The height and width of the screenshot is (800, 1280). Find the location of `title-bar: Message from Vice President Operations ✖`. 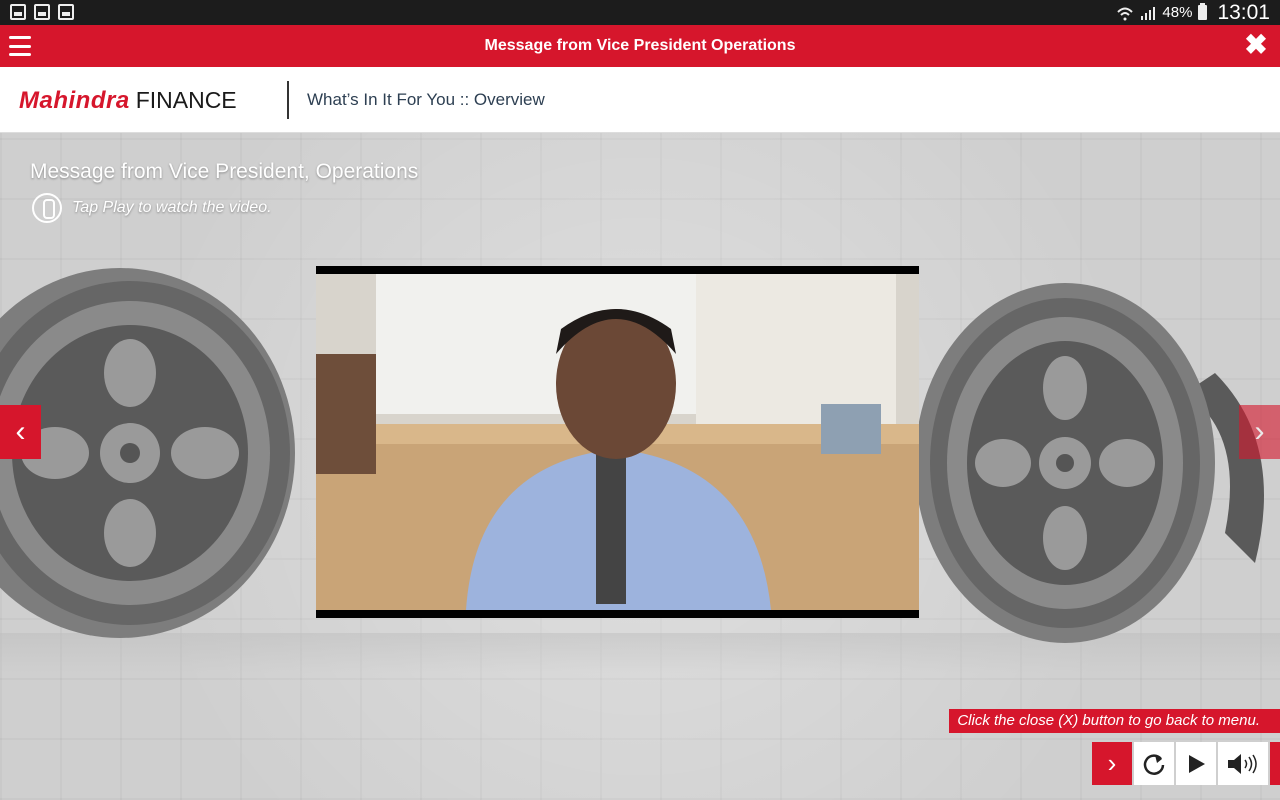

title-bar: Message from Vice President Operations ✖ is located at coordinates (640, 46).